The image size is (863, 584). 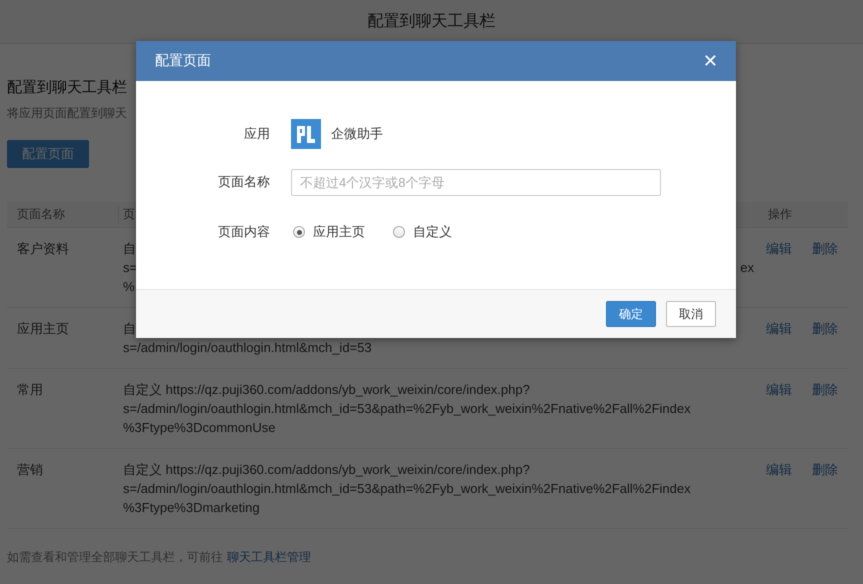 I want to click on page-name-cell-text: 应用主页, so click(x=43, y=329).